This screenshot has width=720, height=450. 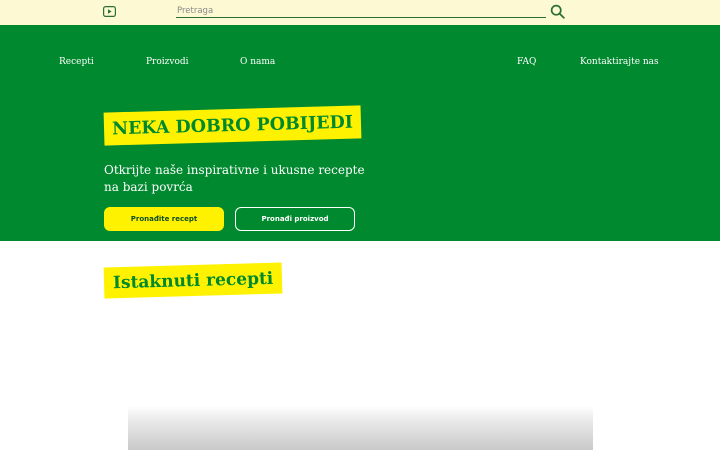 I want to click on search-button, so click(x=557, y=11).